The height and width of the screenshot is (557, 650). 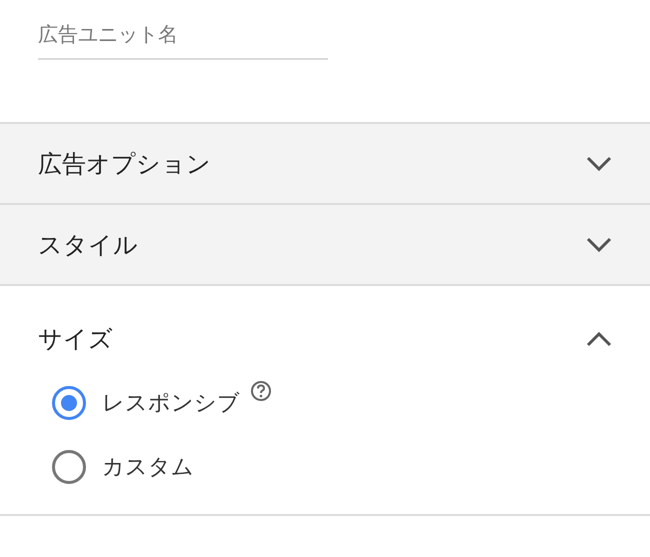 What do you see at coordinates (124, 164) in the screenshot?
I see `section-title: 広告オプション` at bounding box center [124, 164].